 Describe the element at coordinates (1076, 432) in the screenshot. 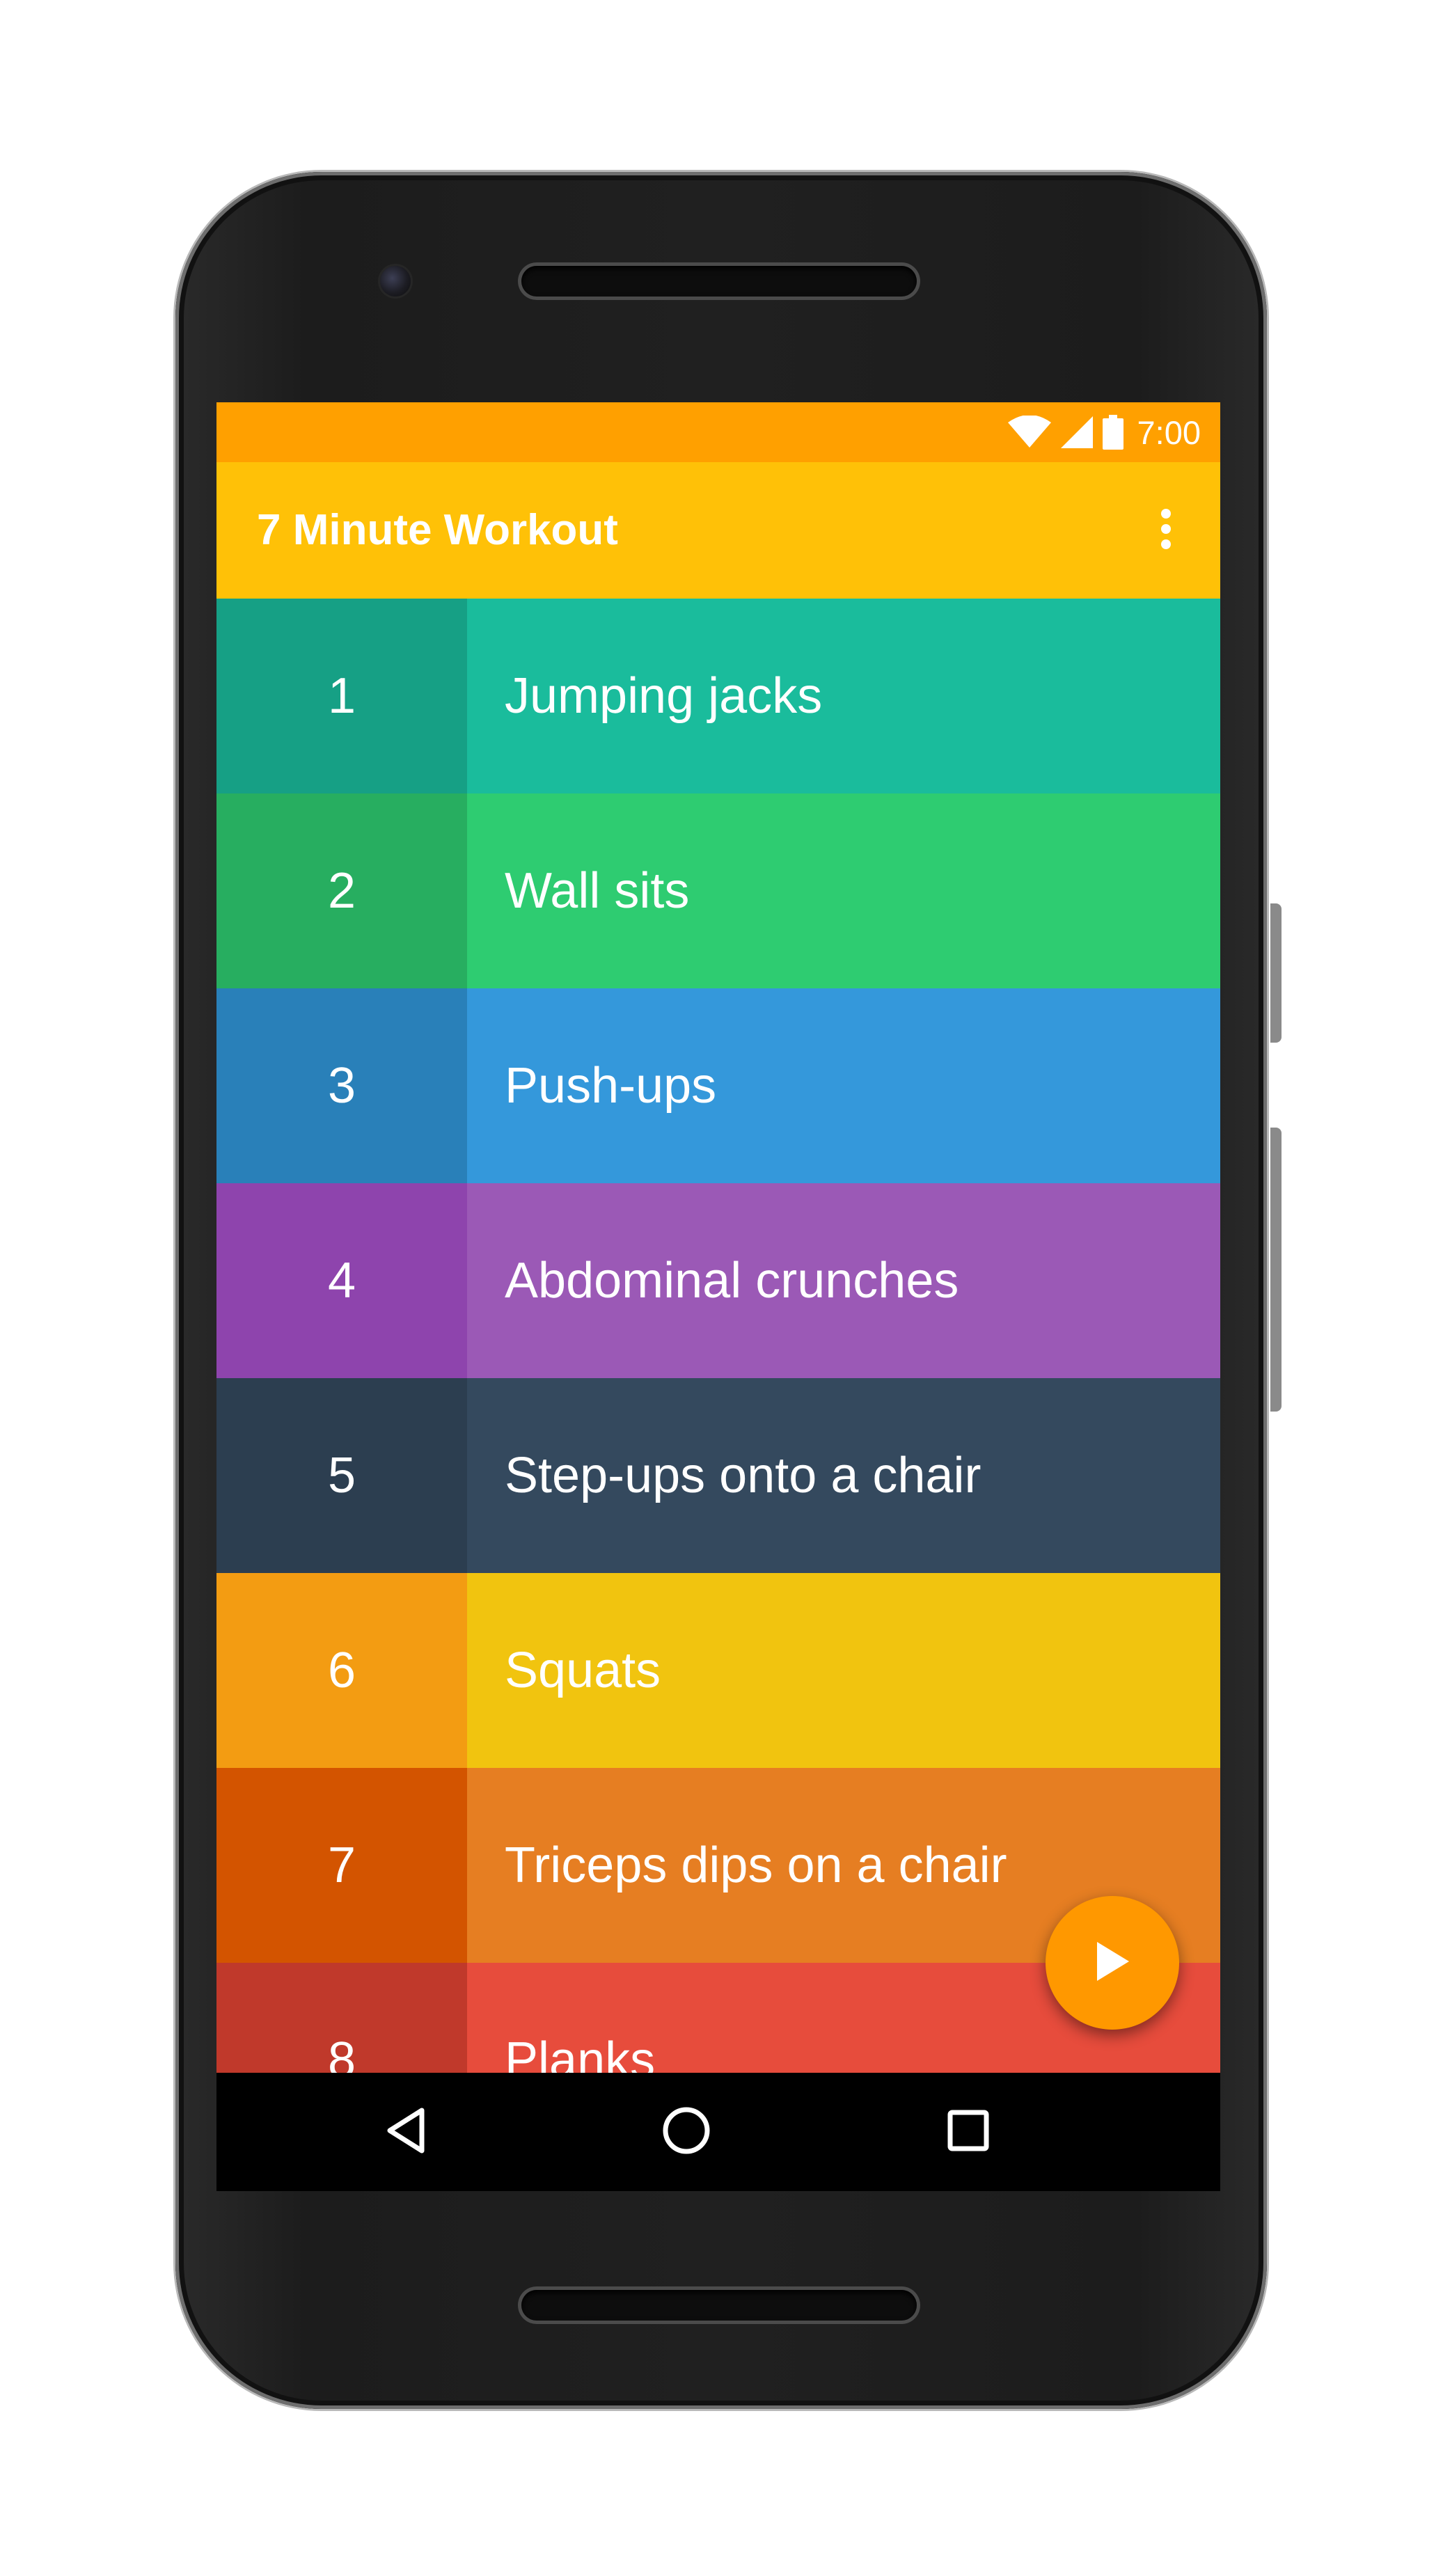

I see `signal-icon` at that location.